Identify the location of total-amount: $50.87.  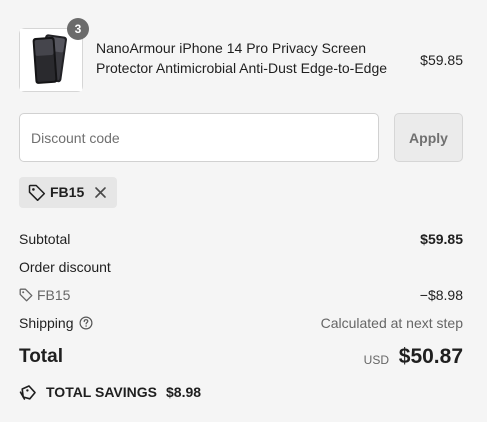
(430, 356).